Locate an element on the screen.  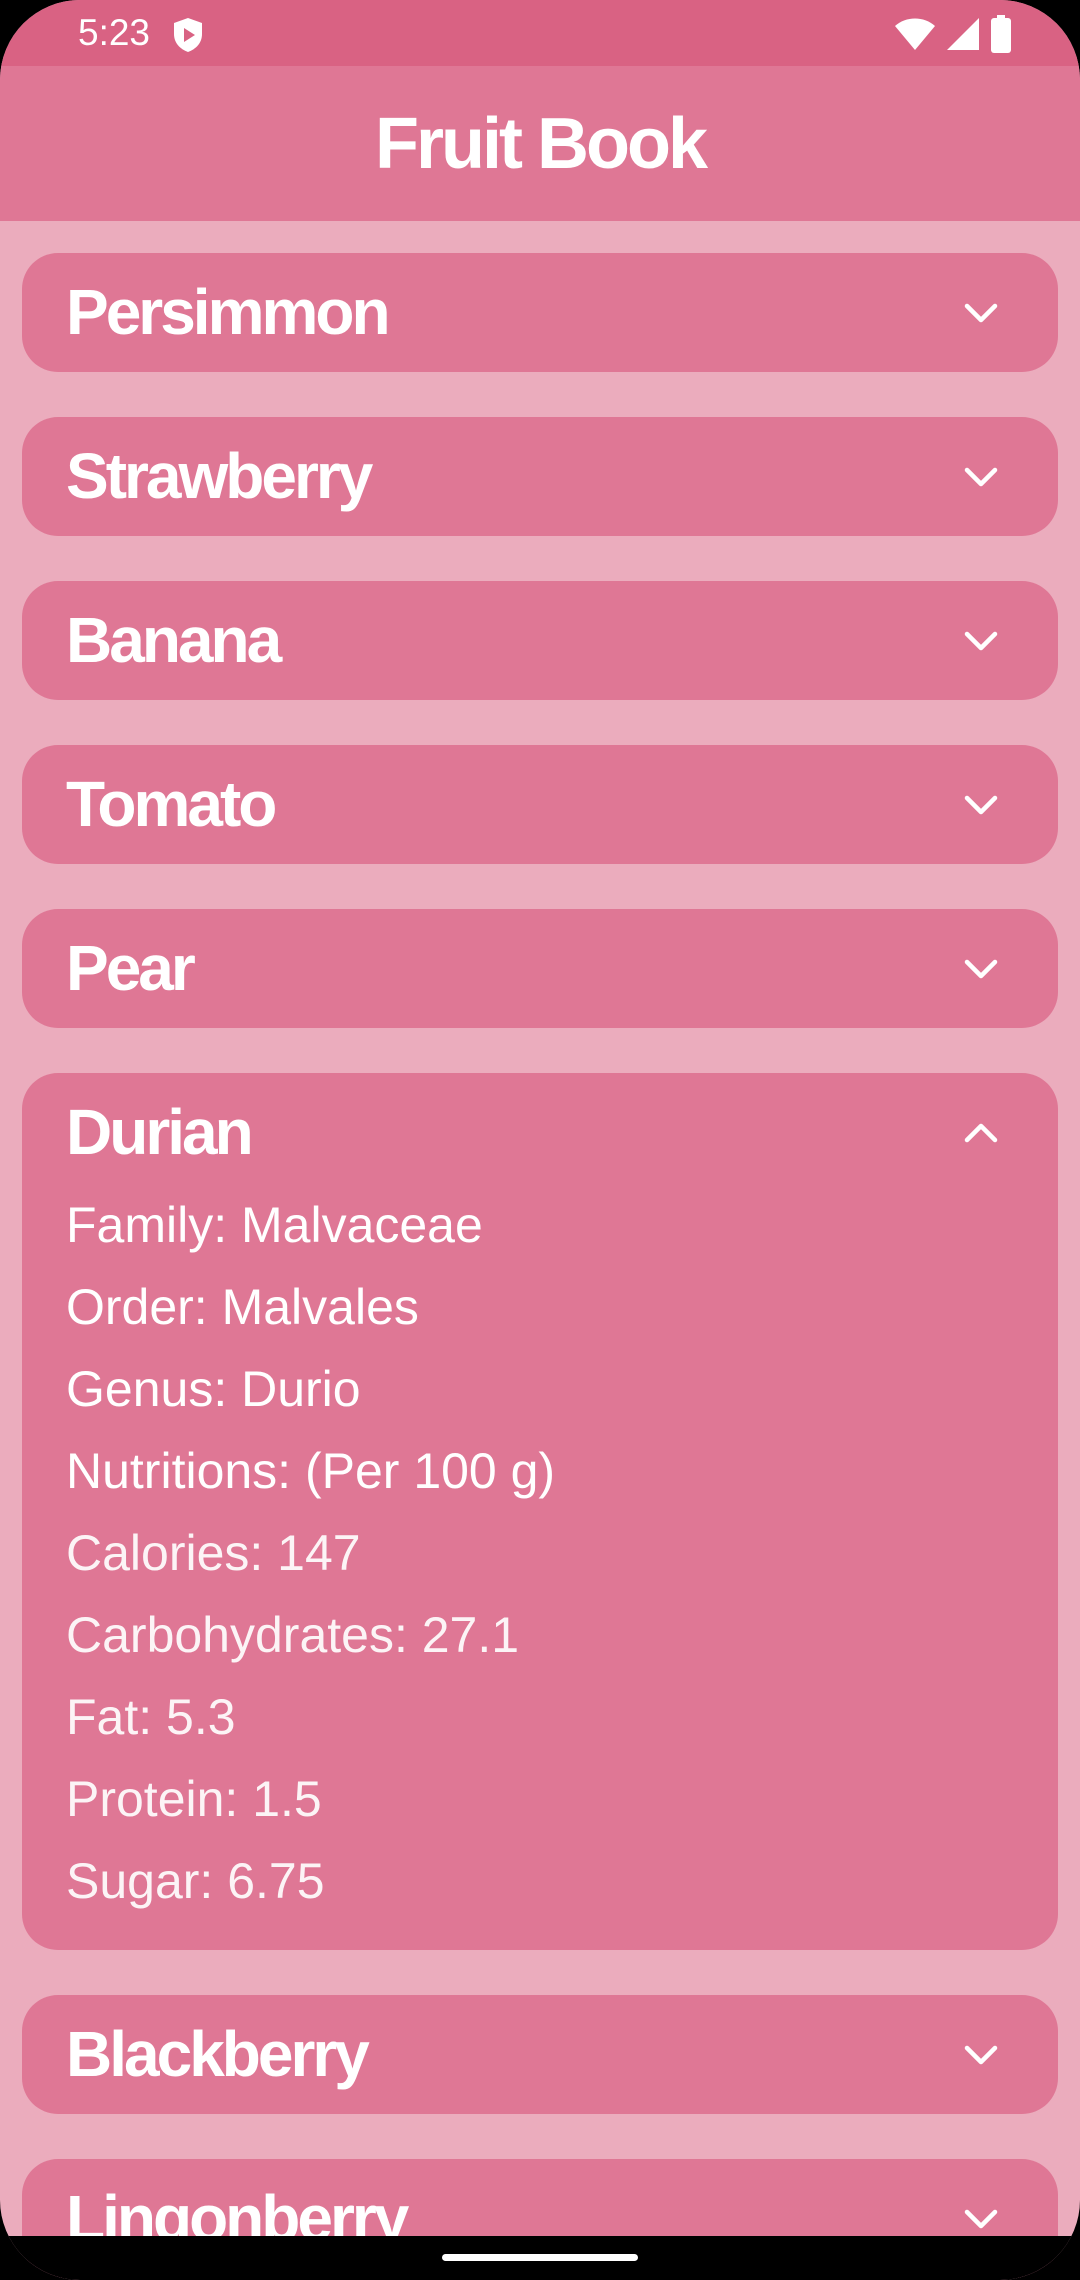
fruit-card-tomato: Tomato is located at coordinates (540, 804).